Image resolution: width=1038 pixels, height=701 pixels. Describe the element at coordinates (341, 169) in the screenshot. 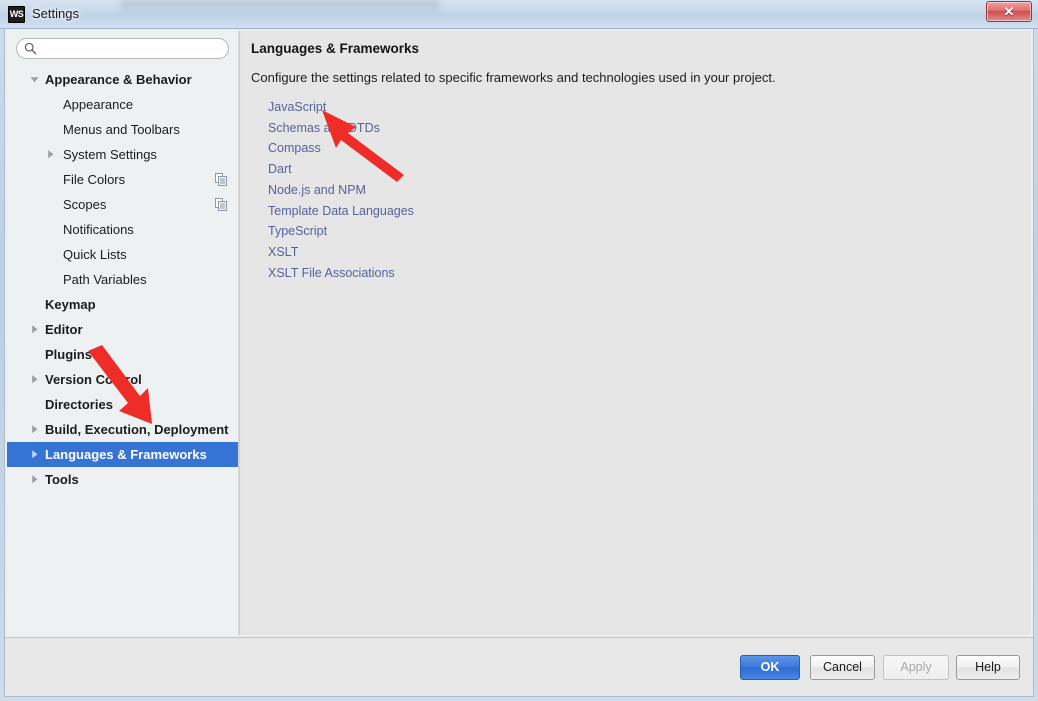

I see `panel-link-dart: Dart` at that location.